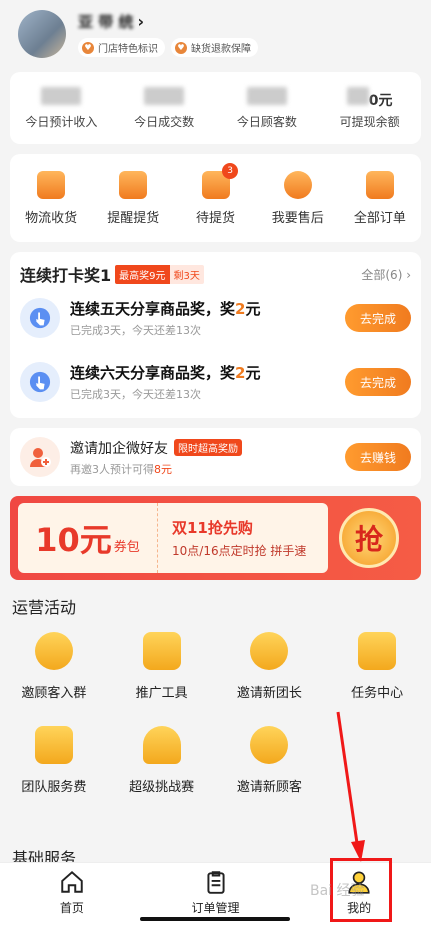  I want to click on promo-banner: 10元 券包 双11抢先购 10点/16点定时抢 拼手速 抢, so click(215, 538).